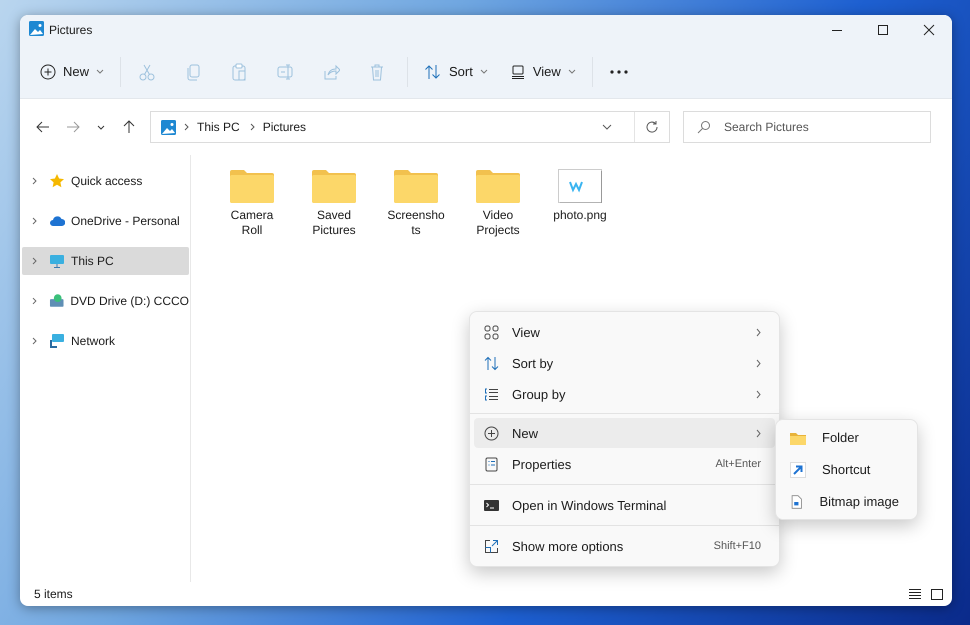 This screenshot has height=625, width=970. Describe the element at coordinates (883, 30) in the screenshot. I see `maximize-icon` at that location.